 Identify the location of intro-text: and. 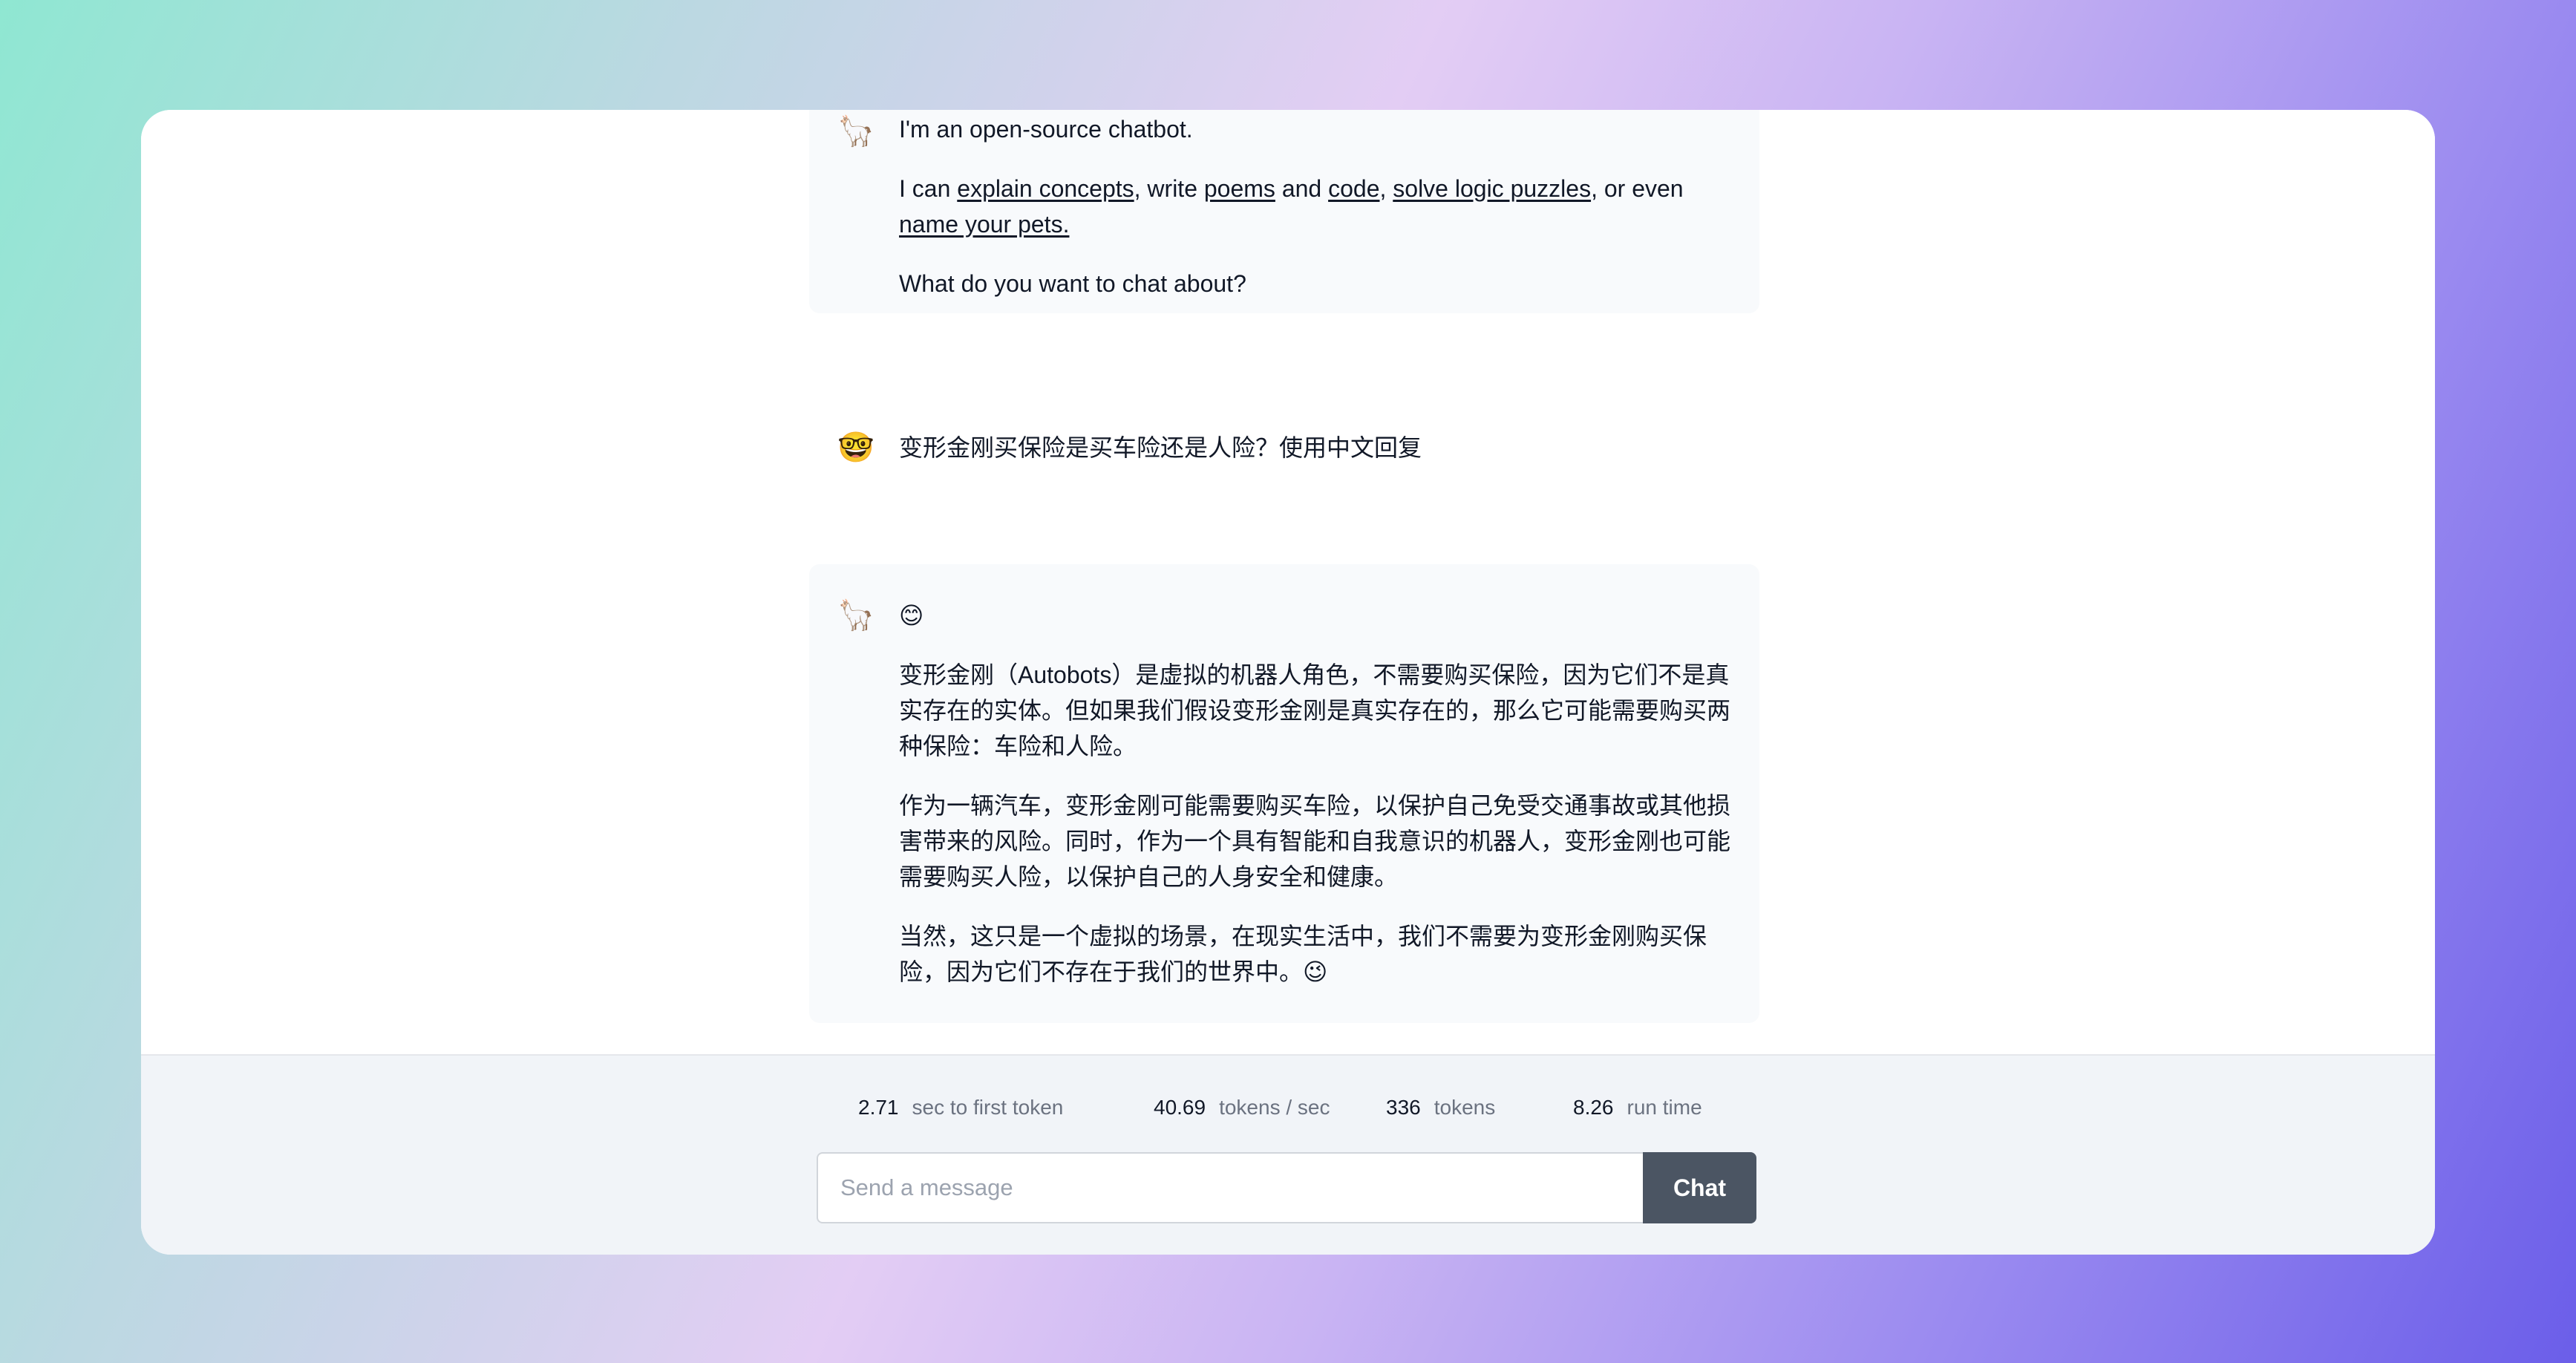
(1302, 188).